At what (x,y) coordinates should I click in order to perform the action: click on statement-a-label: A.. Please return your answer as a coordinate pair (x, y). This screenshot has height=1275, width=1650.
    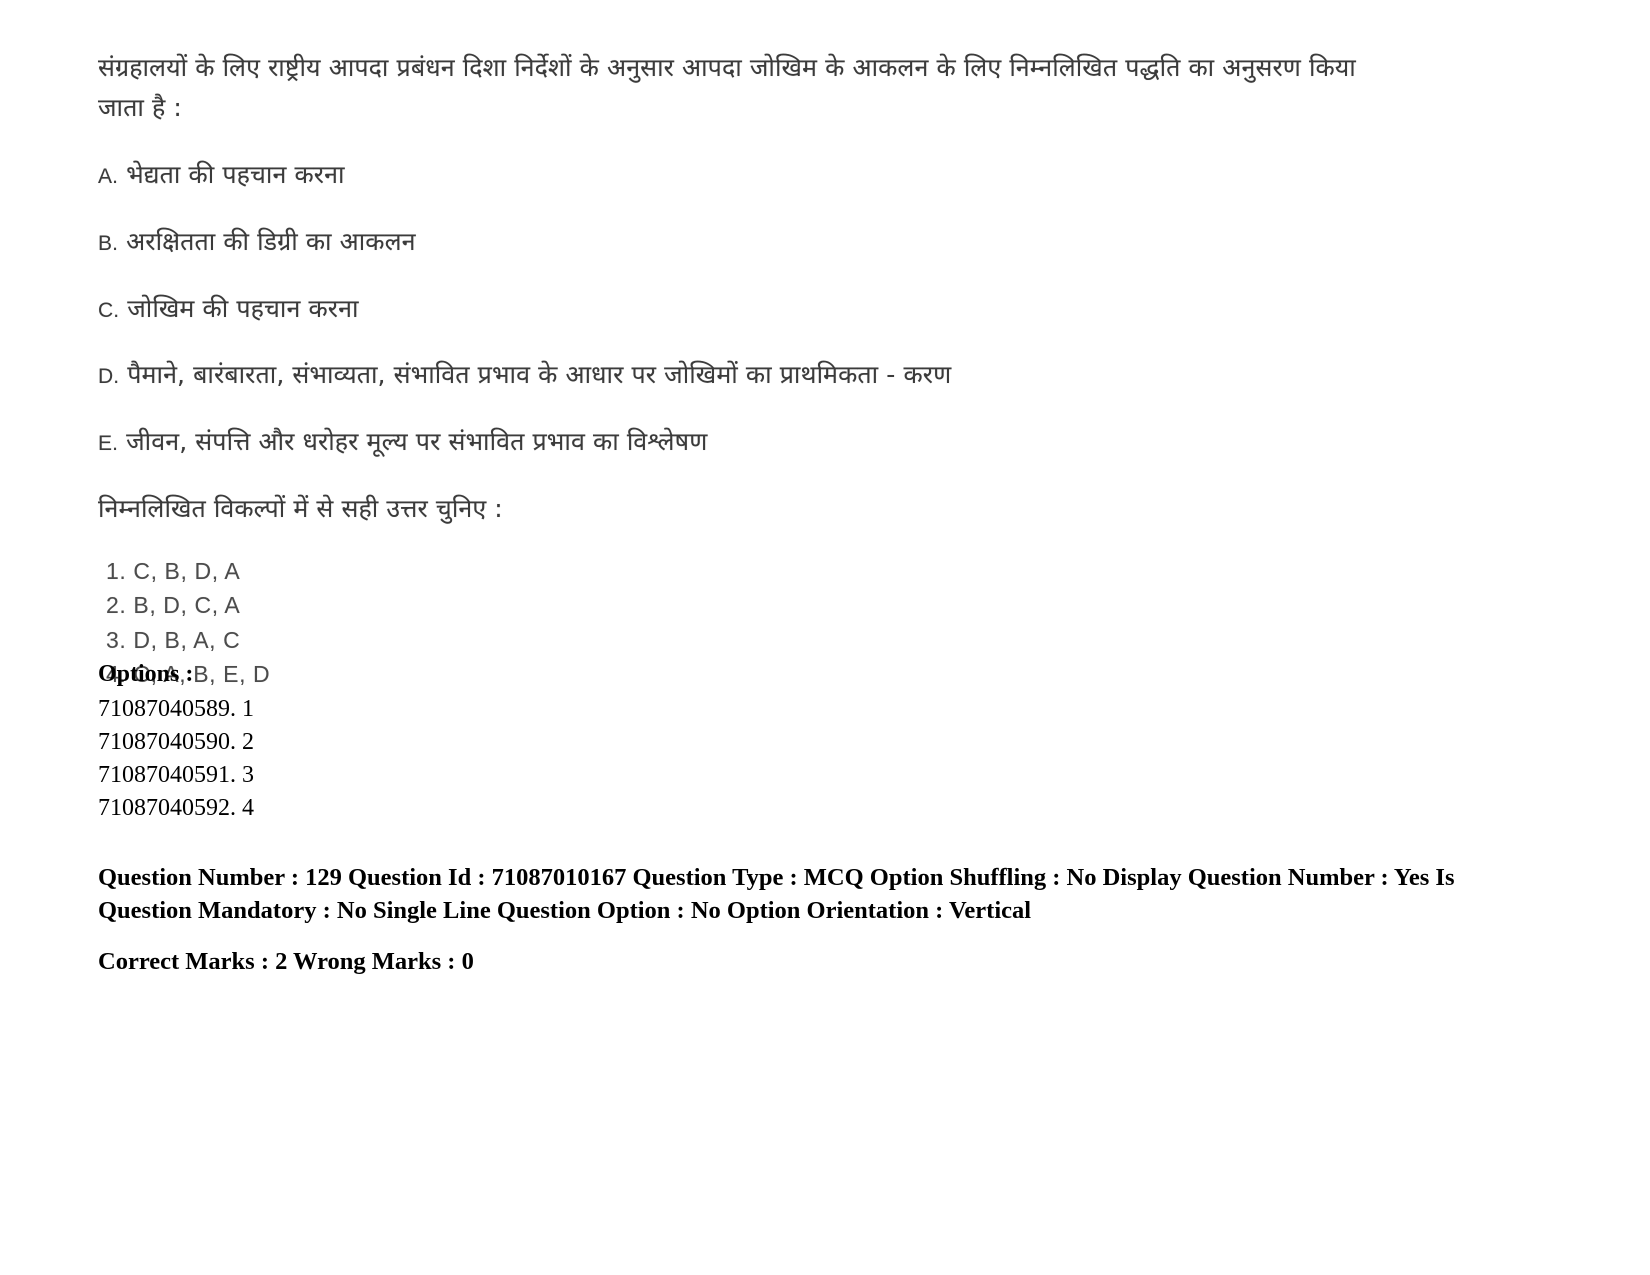
    Looking at the image, I should click on (108, 176).